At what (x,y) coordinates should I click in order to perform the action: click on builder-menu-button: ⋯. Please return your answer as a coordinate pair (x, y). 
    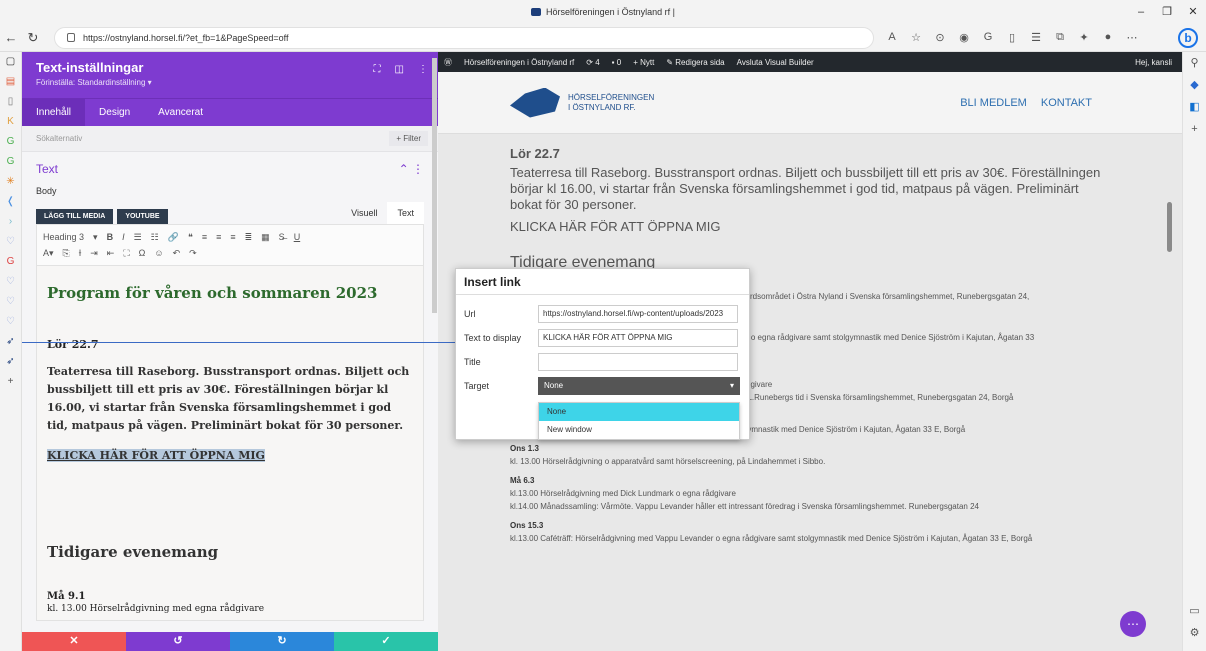
    Looking at the image, I should click on (1133, 624).